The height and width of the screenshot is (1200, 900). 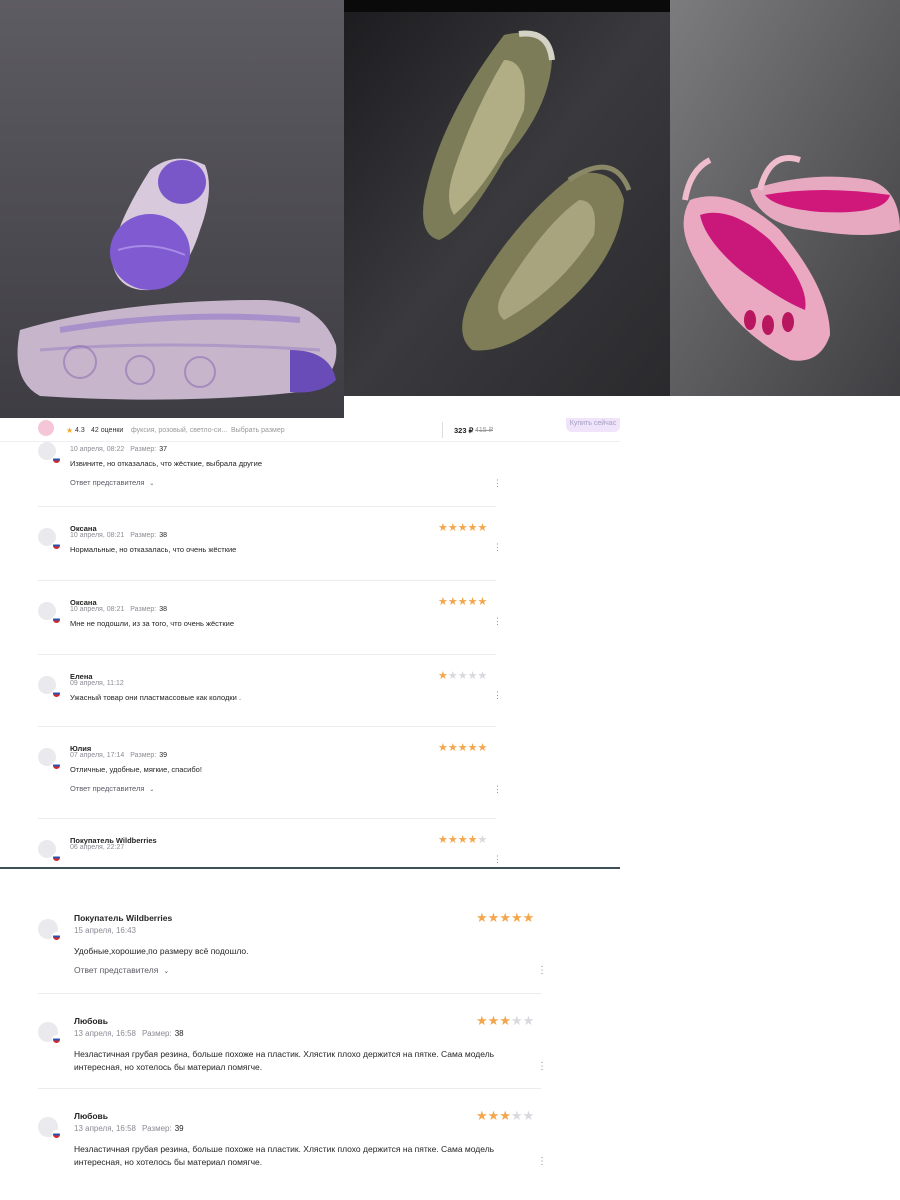 What do you see at coordinates (129, 1033) in the screenshot?
I see `review-meta: 13 апреля, 16:58 Размер: 38` at bounding box center [129, 1033].